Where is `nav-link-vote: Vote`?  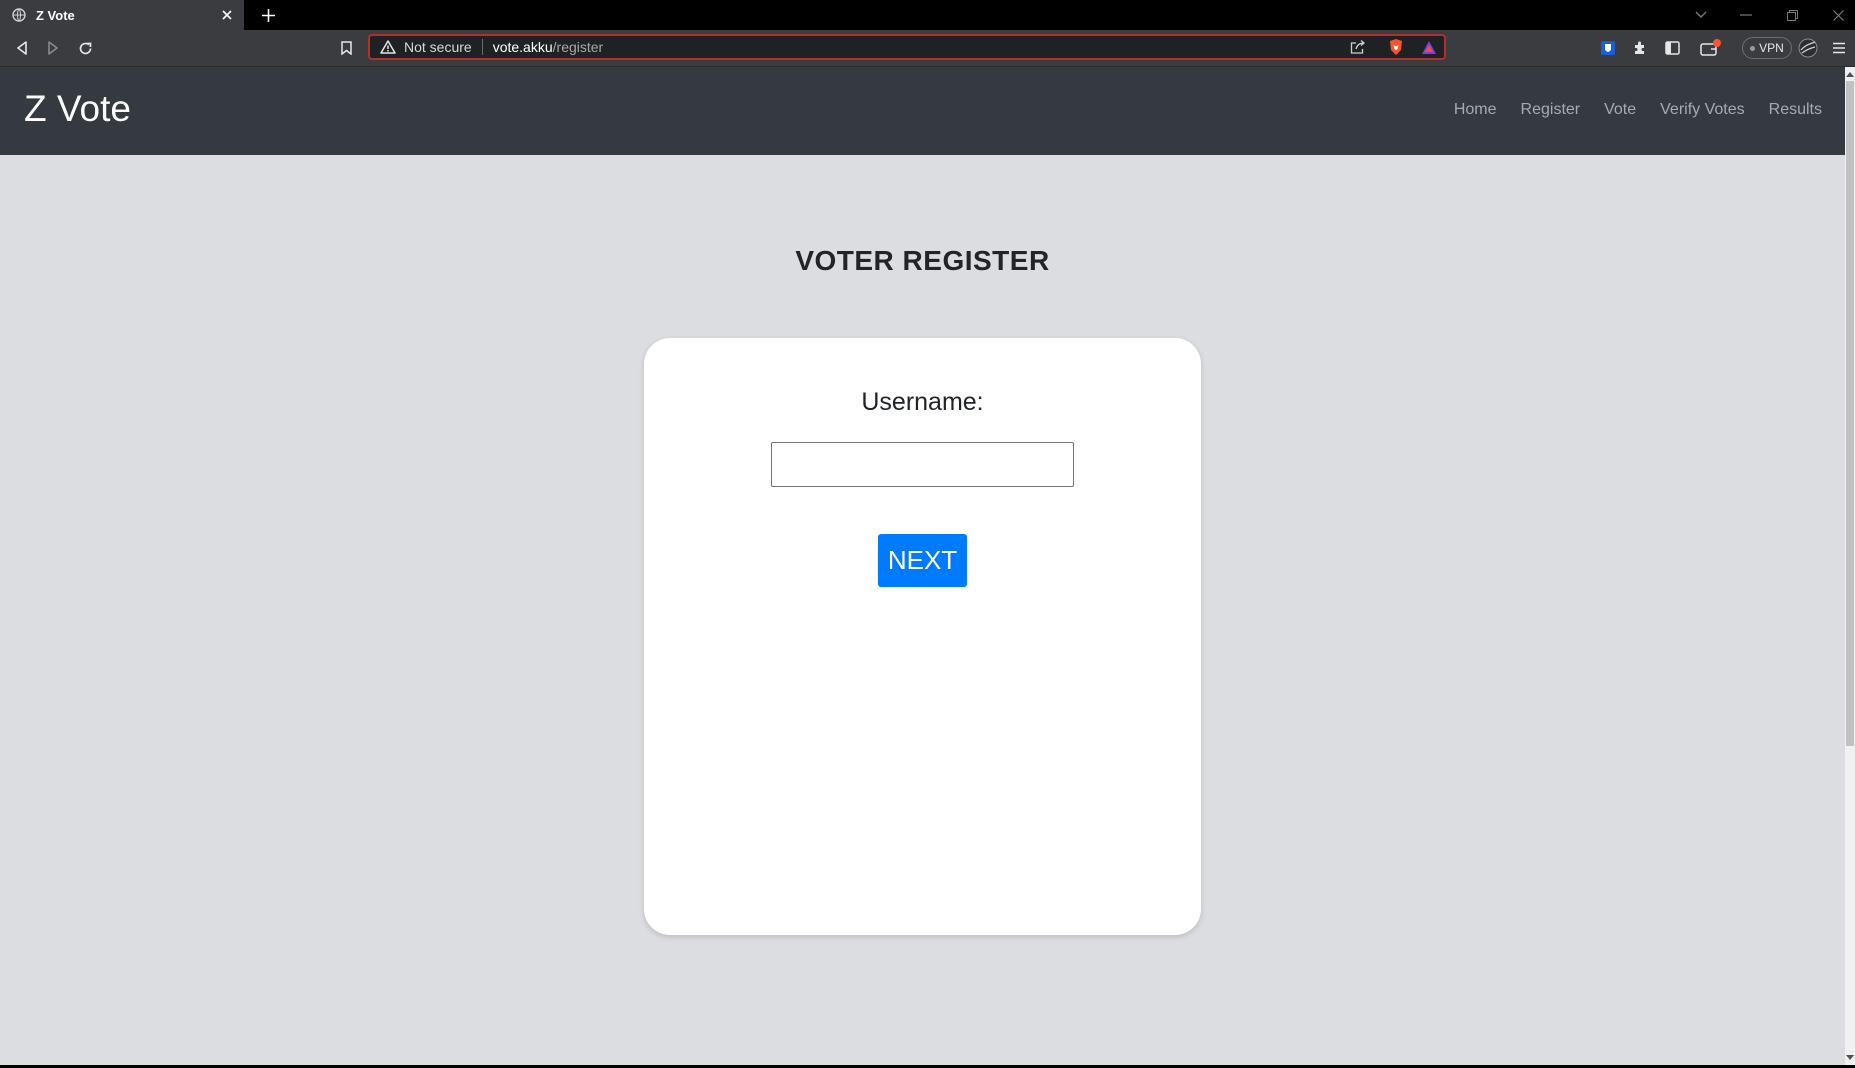 nav-link-vote: Vote is located at coordinates (1620, 110).